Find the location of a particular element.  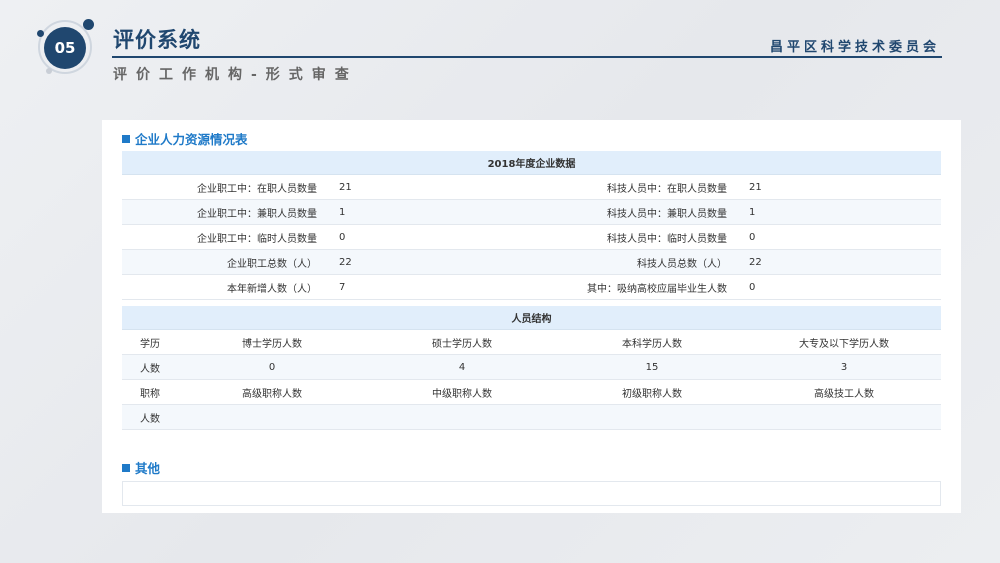

section-number-badge: 05 is located at coordinates (65, 48).